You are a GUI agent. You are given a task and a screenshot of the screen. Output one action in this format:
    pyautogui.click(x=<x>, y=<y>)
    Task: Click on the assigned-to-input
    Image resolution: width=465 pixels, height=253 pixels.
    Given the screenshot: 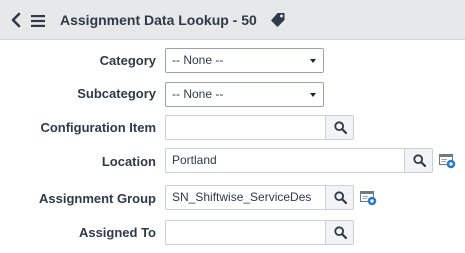 What is the action you would take?
    pyautogui.click(x=245, y=232)
    